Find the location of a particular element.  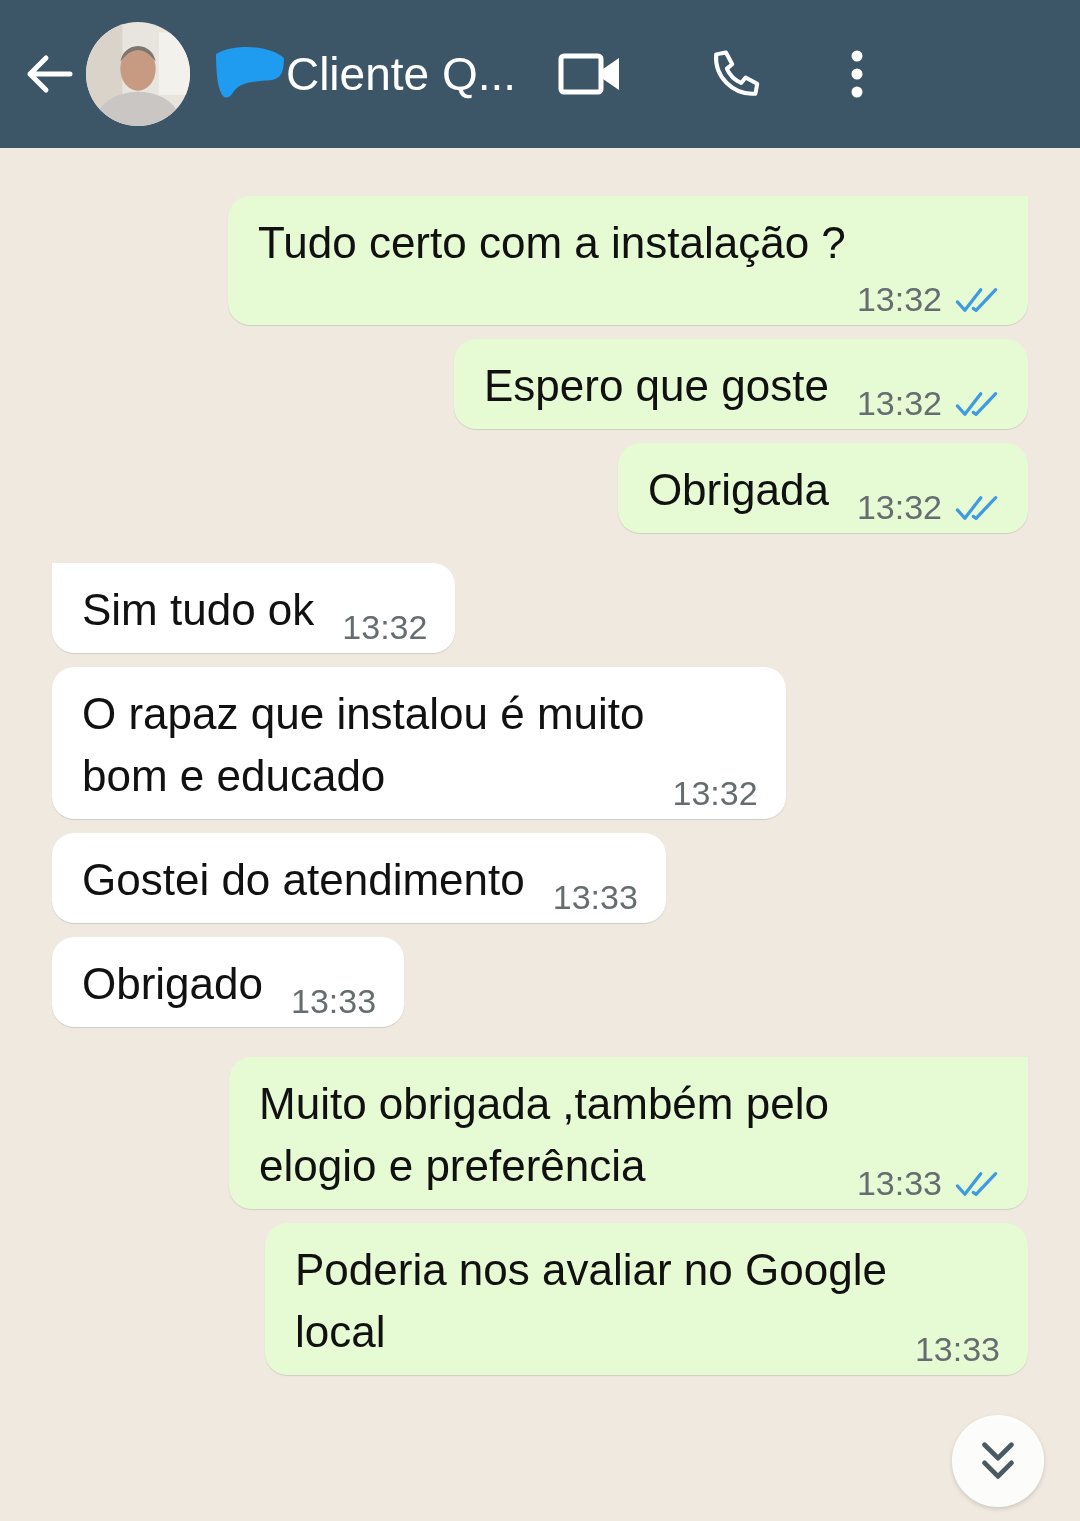

menu-icon is located at coordinates (857, 74).